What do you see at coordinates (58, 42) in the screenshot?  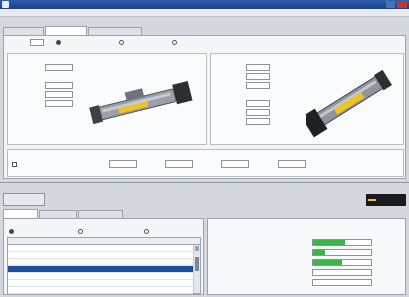 I see `selector-option-1-radio` at bounding box center [58, 42].